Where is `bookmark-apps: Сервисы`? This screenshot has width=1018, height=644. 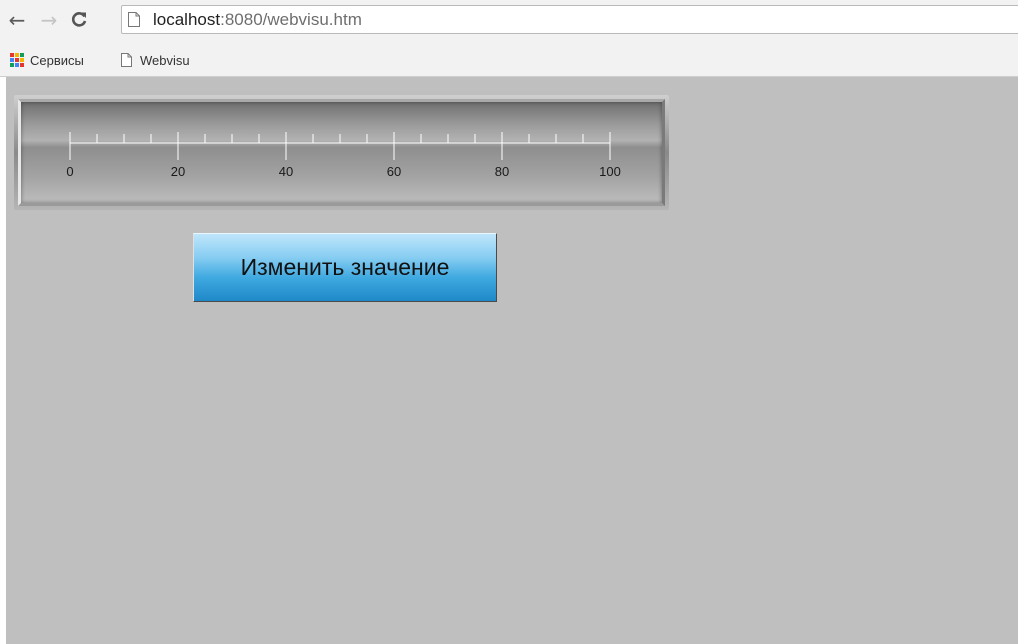
bookmark-apps: Сервисы is located at coordinates (47, 60).